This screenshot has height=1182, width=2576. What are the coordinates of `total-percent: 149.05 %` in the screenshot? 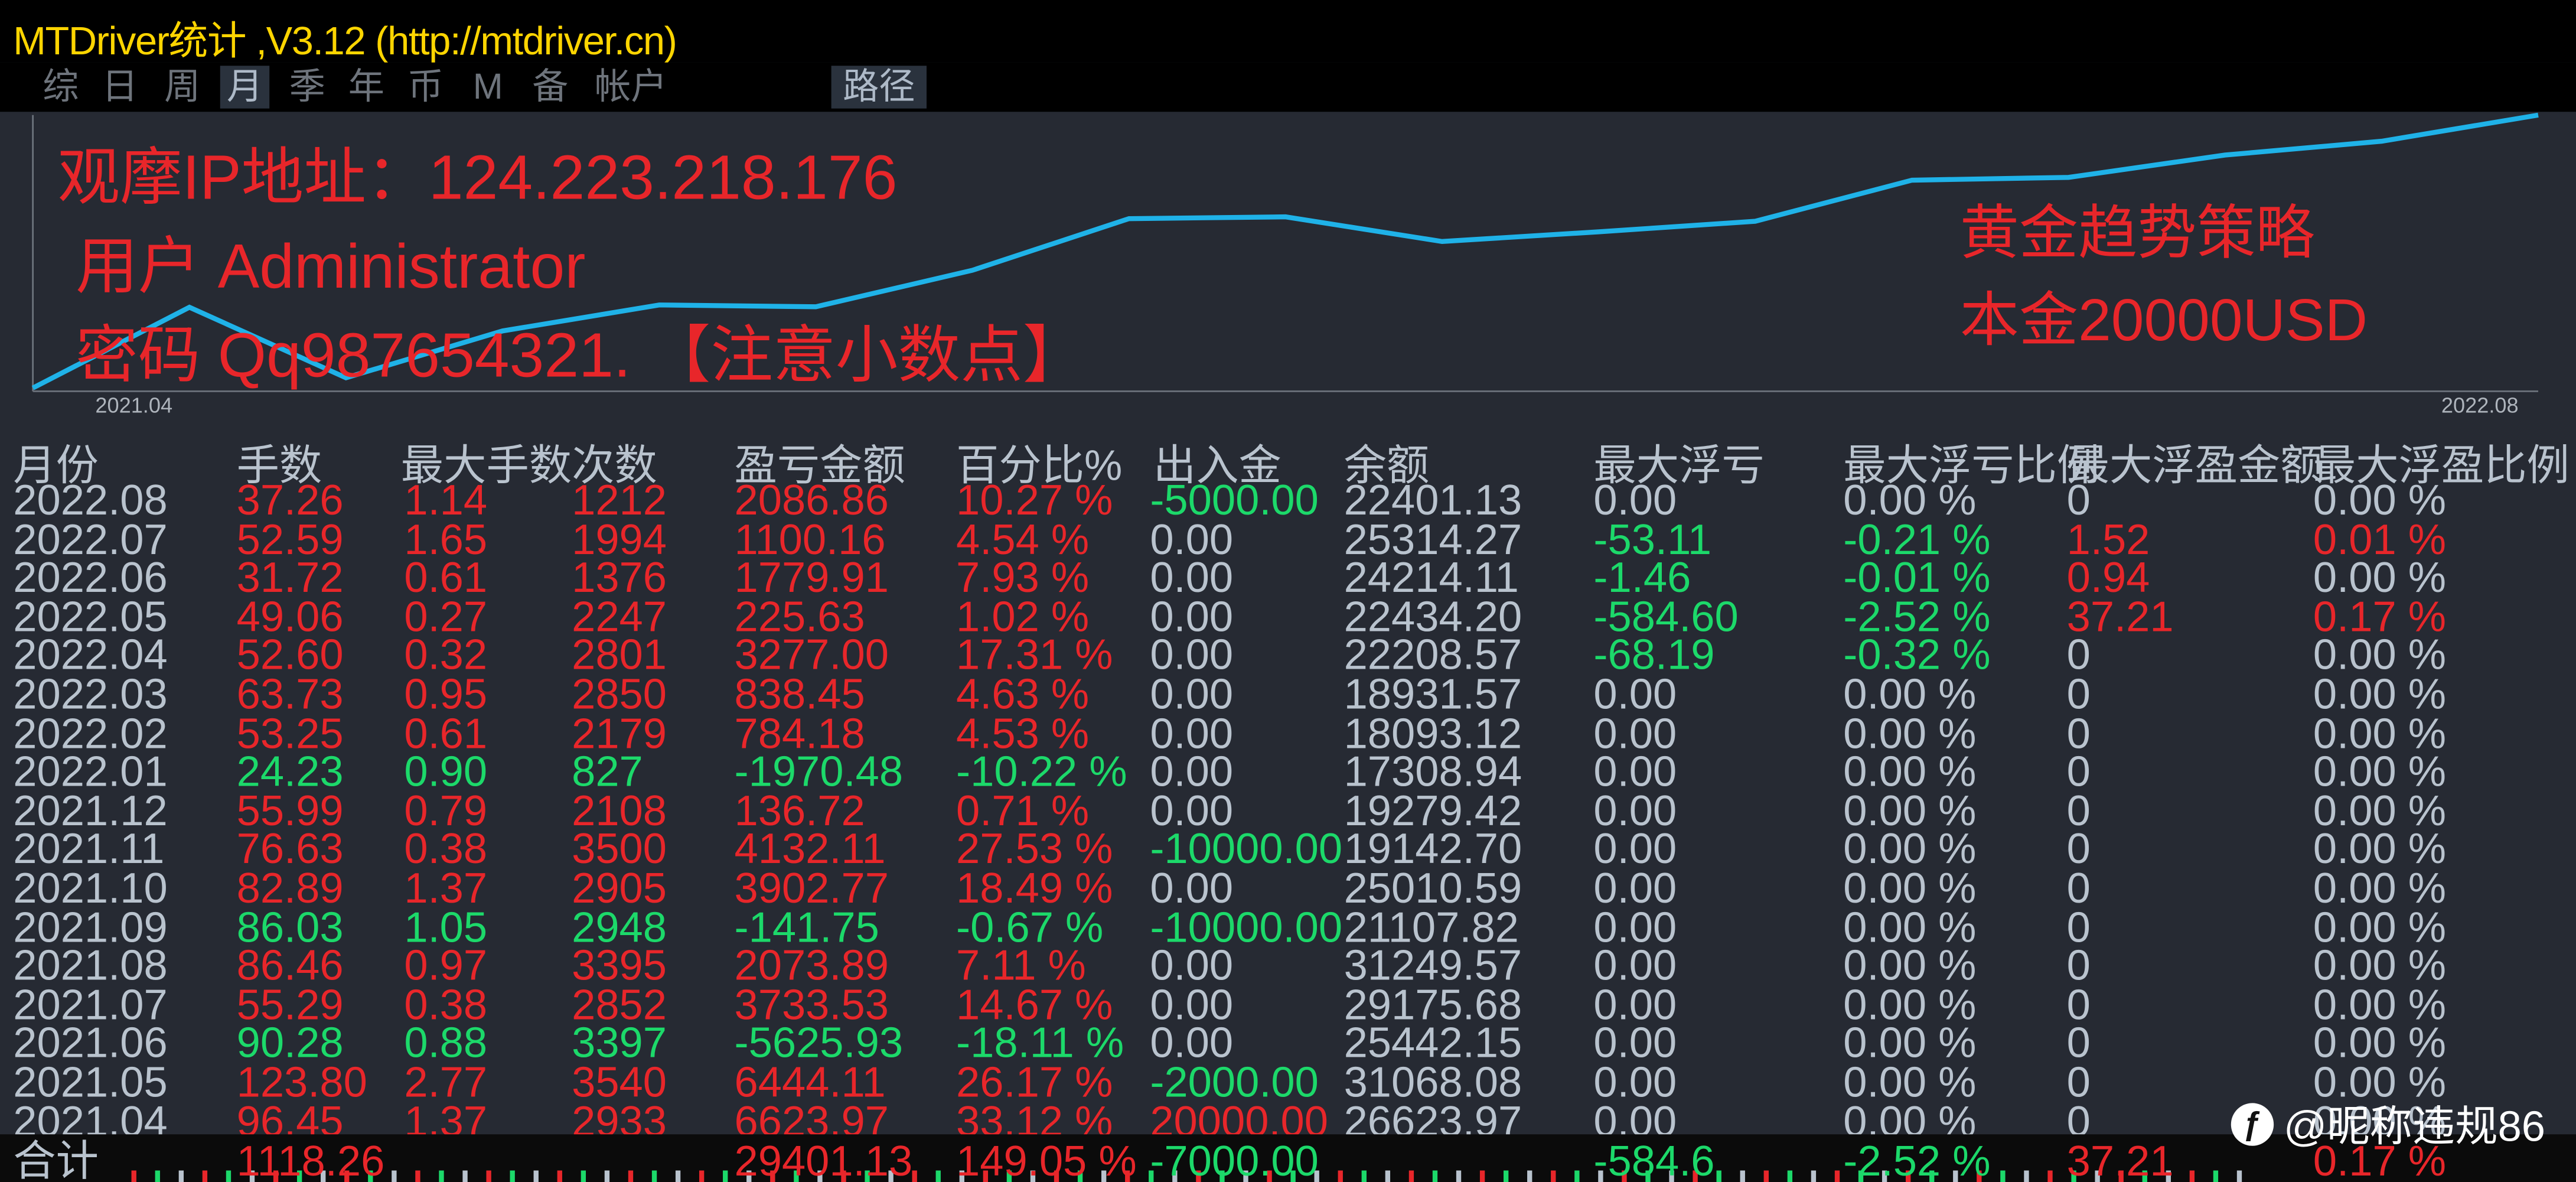 It's located at (1046, 1159).